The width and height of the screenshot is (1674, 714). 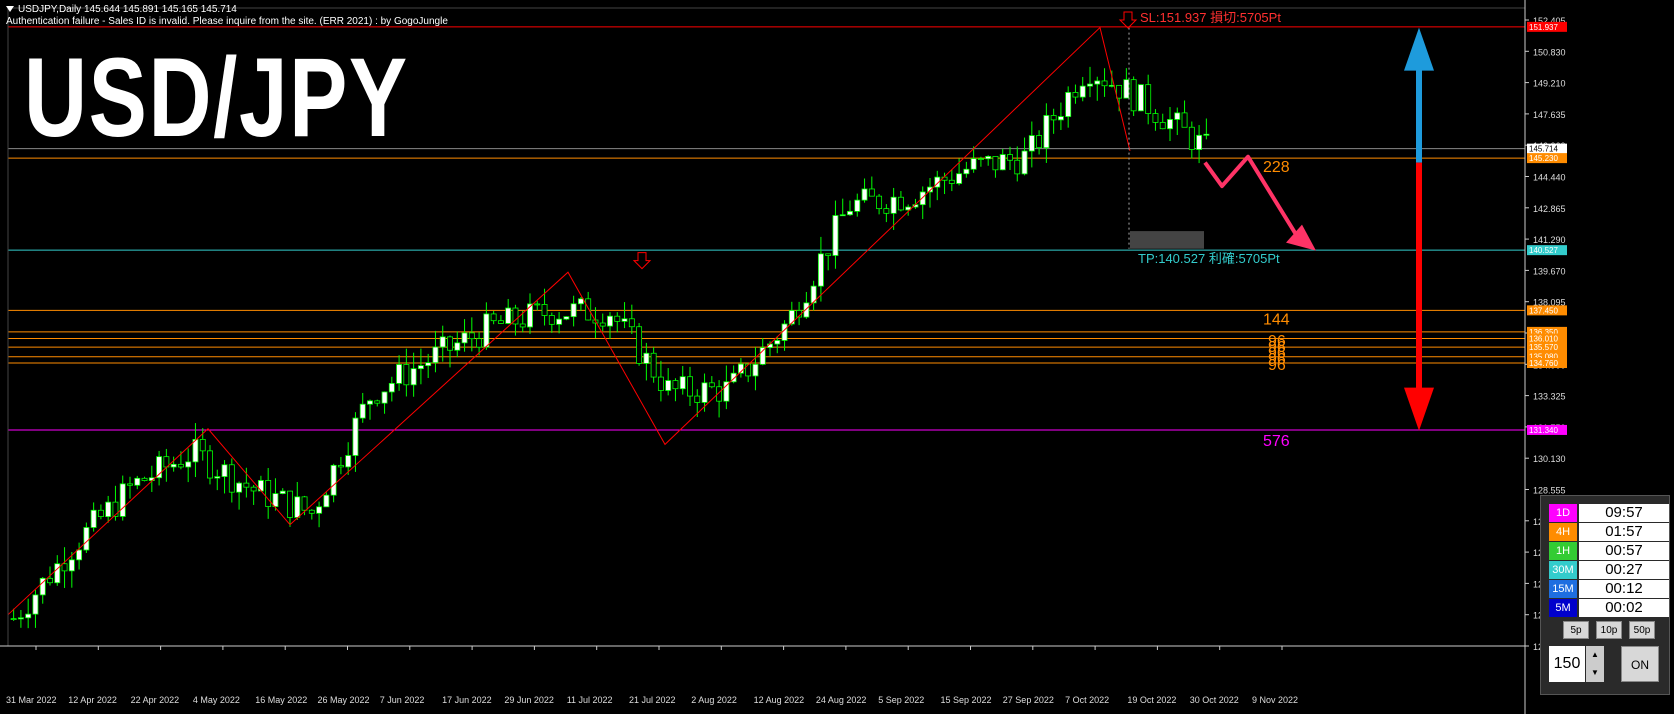 I want to click on price-tick-label: 139.670, so click(x=1549, y=271).